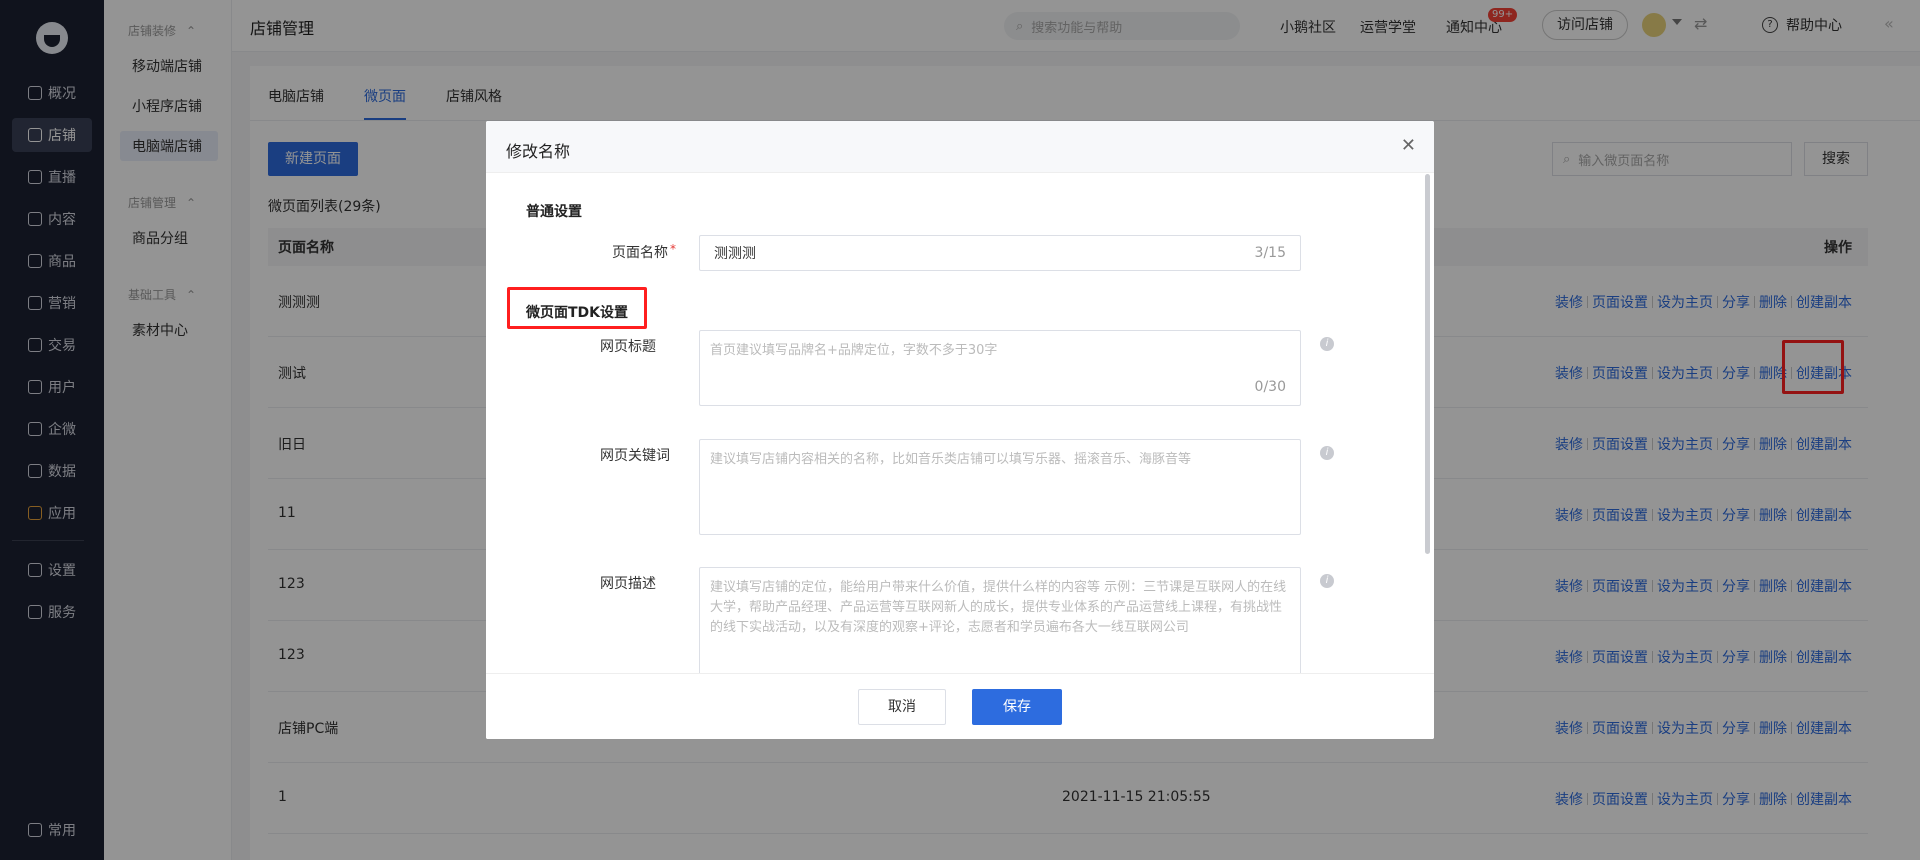 Image resolution: width=1920 pixels, height=860 pixels. I want to click on required-marker: *, so click(673, 249).